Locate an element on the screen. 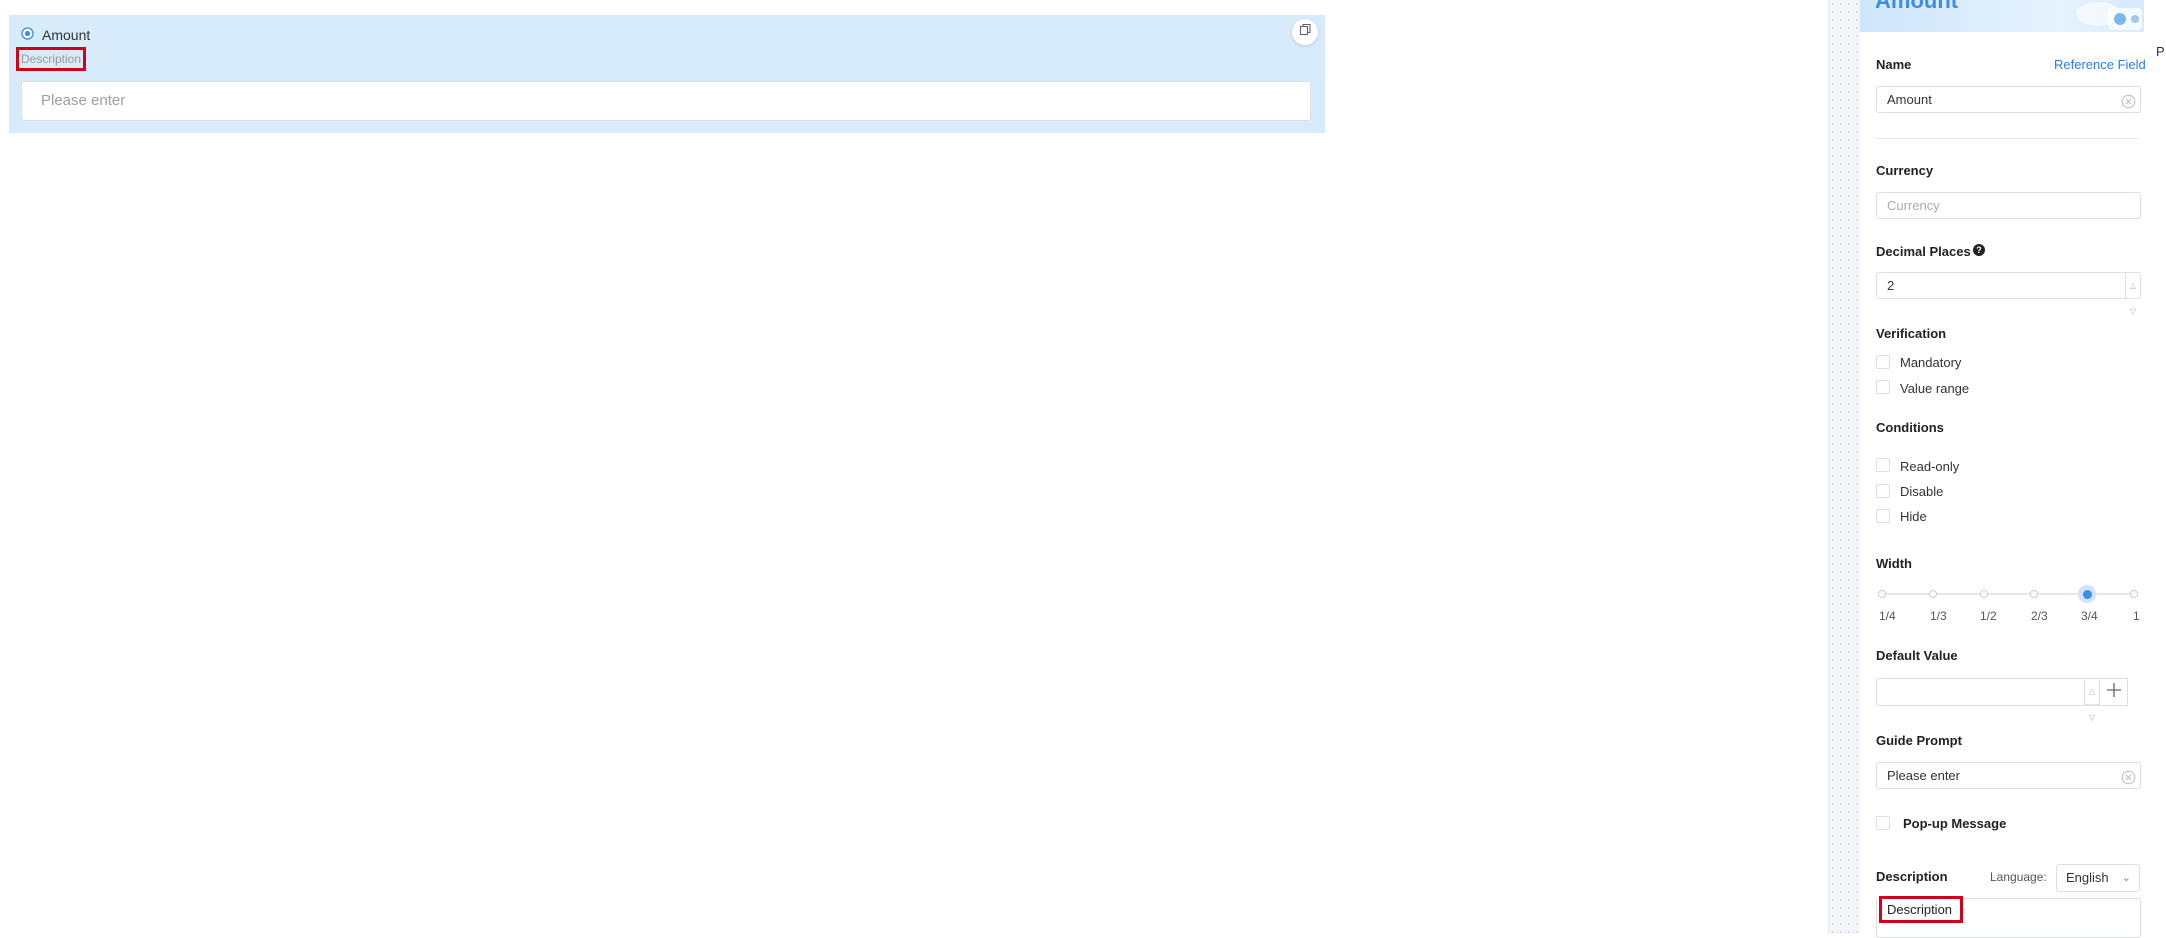 The image size is (2166, 938). read-only-label: Read-only is located at coordinates (1930, 466).